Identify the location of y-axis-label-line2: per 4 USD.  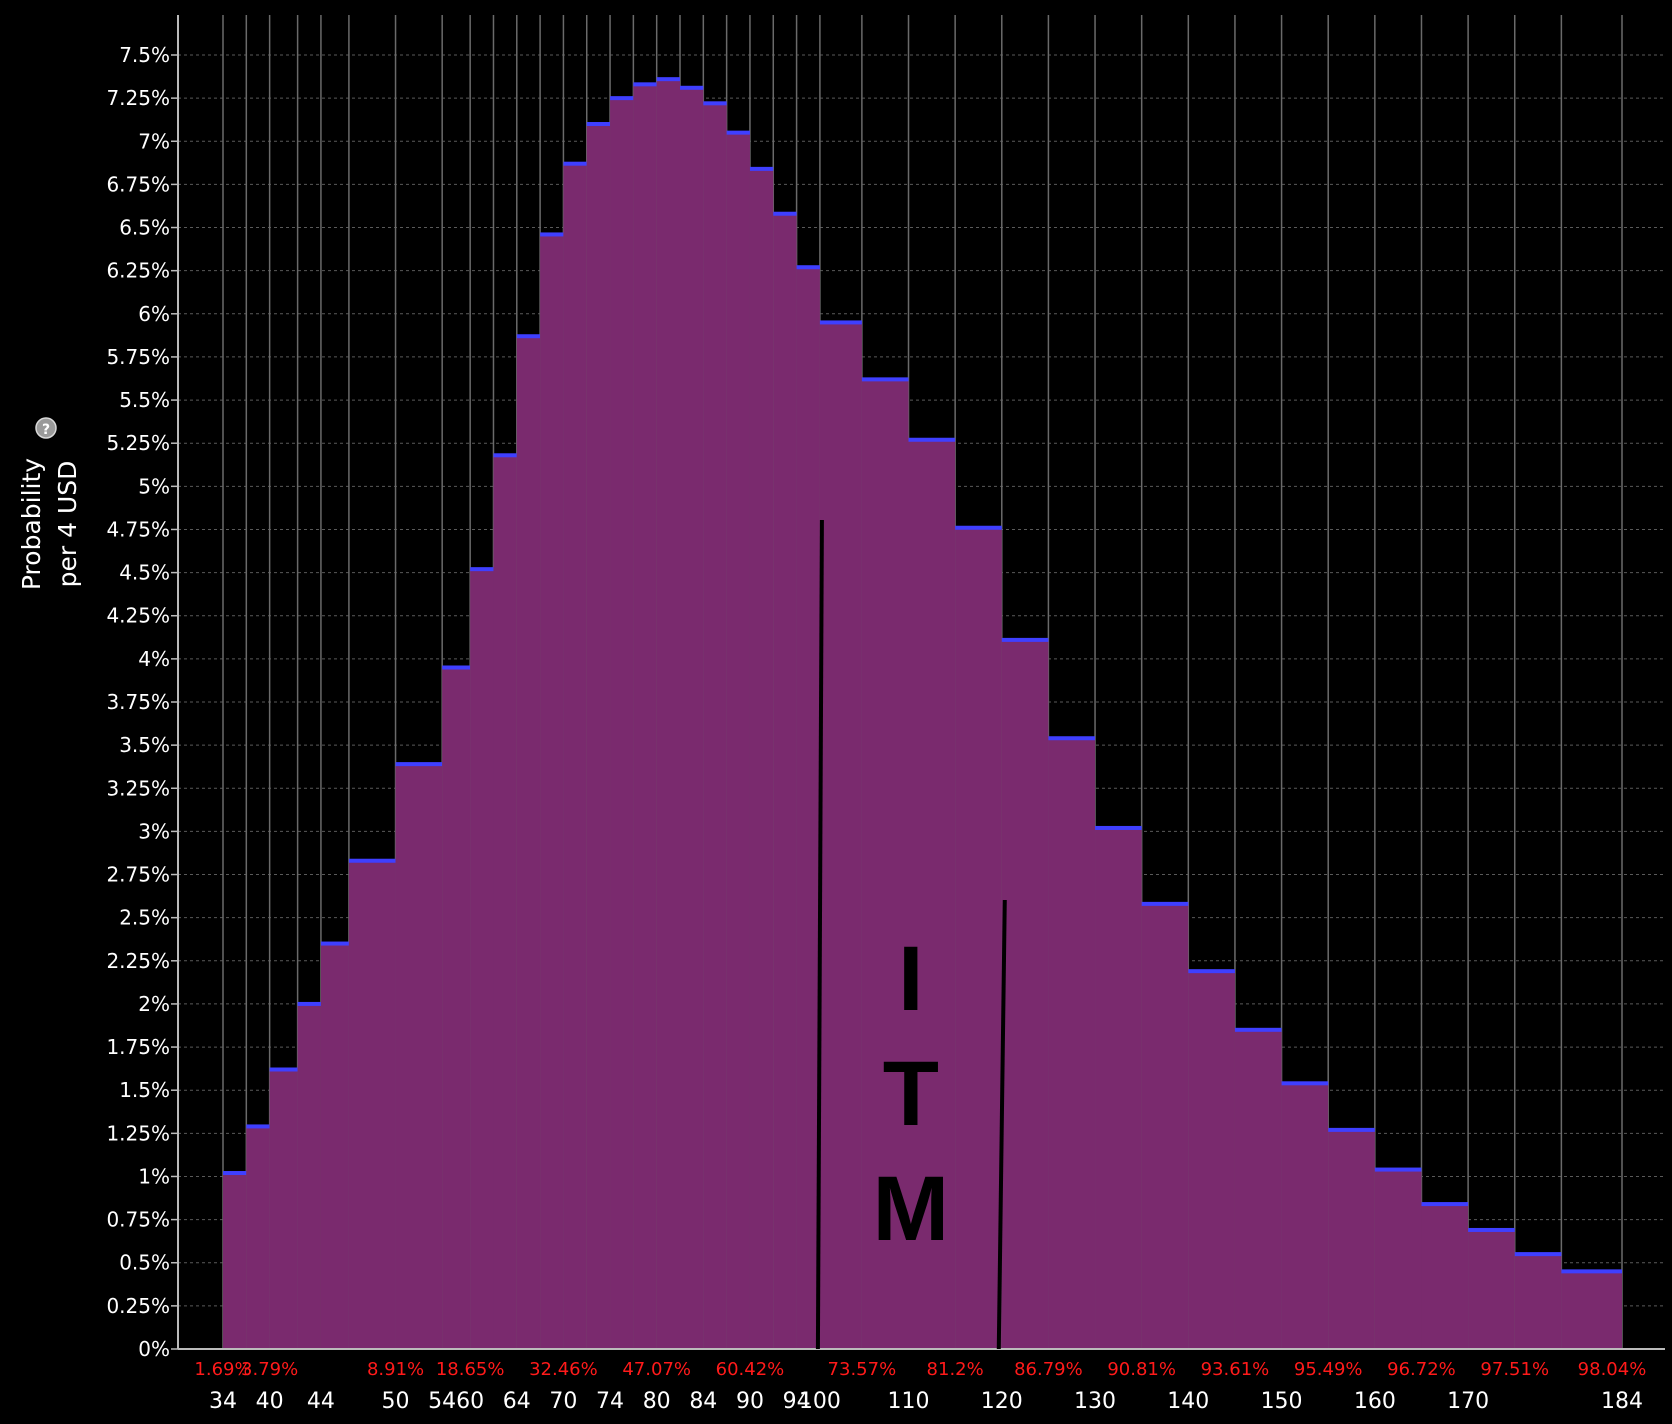
(67, 524).